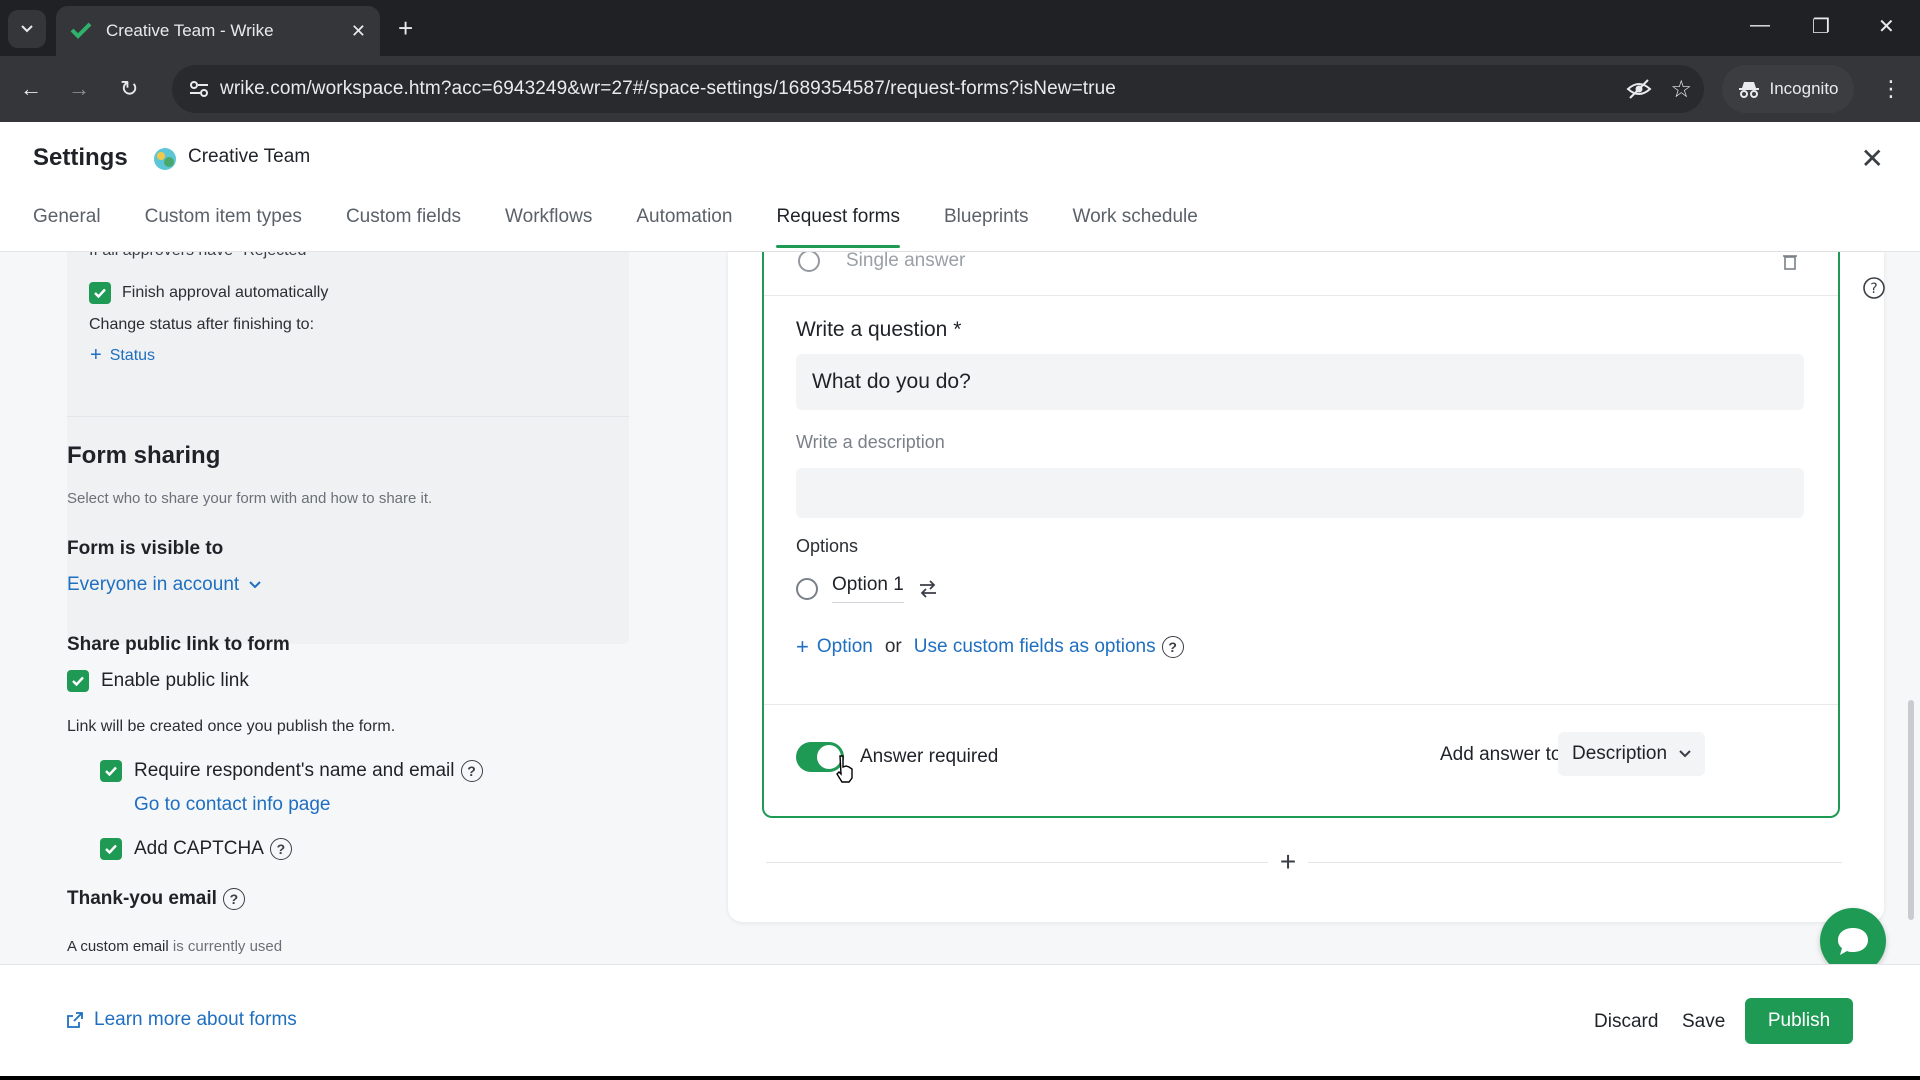  Describe the element at coordinates (1301, 274) in the screenshot. I see `question-type-row: Single answer` at that location.